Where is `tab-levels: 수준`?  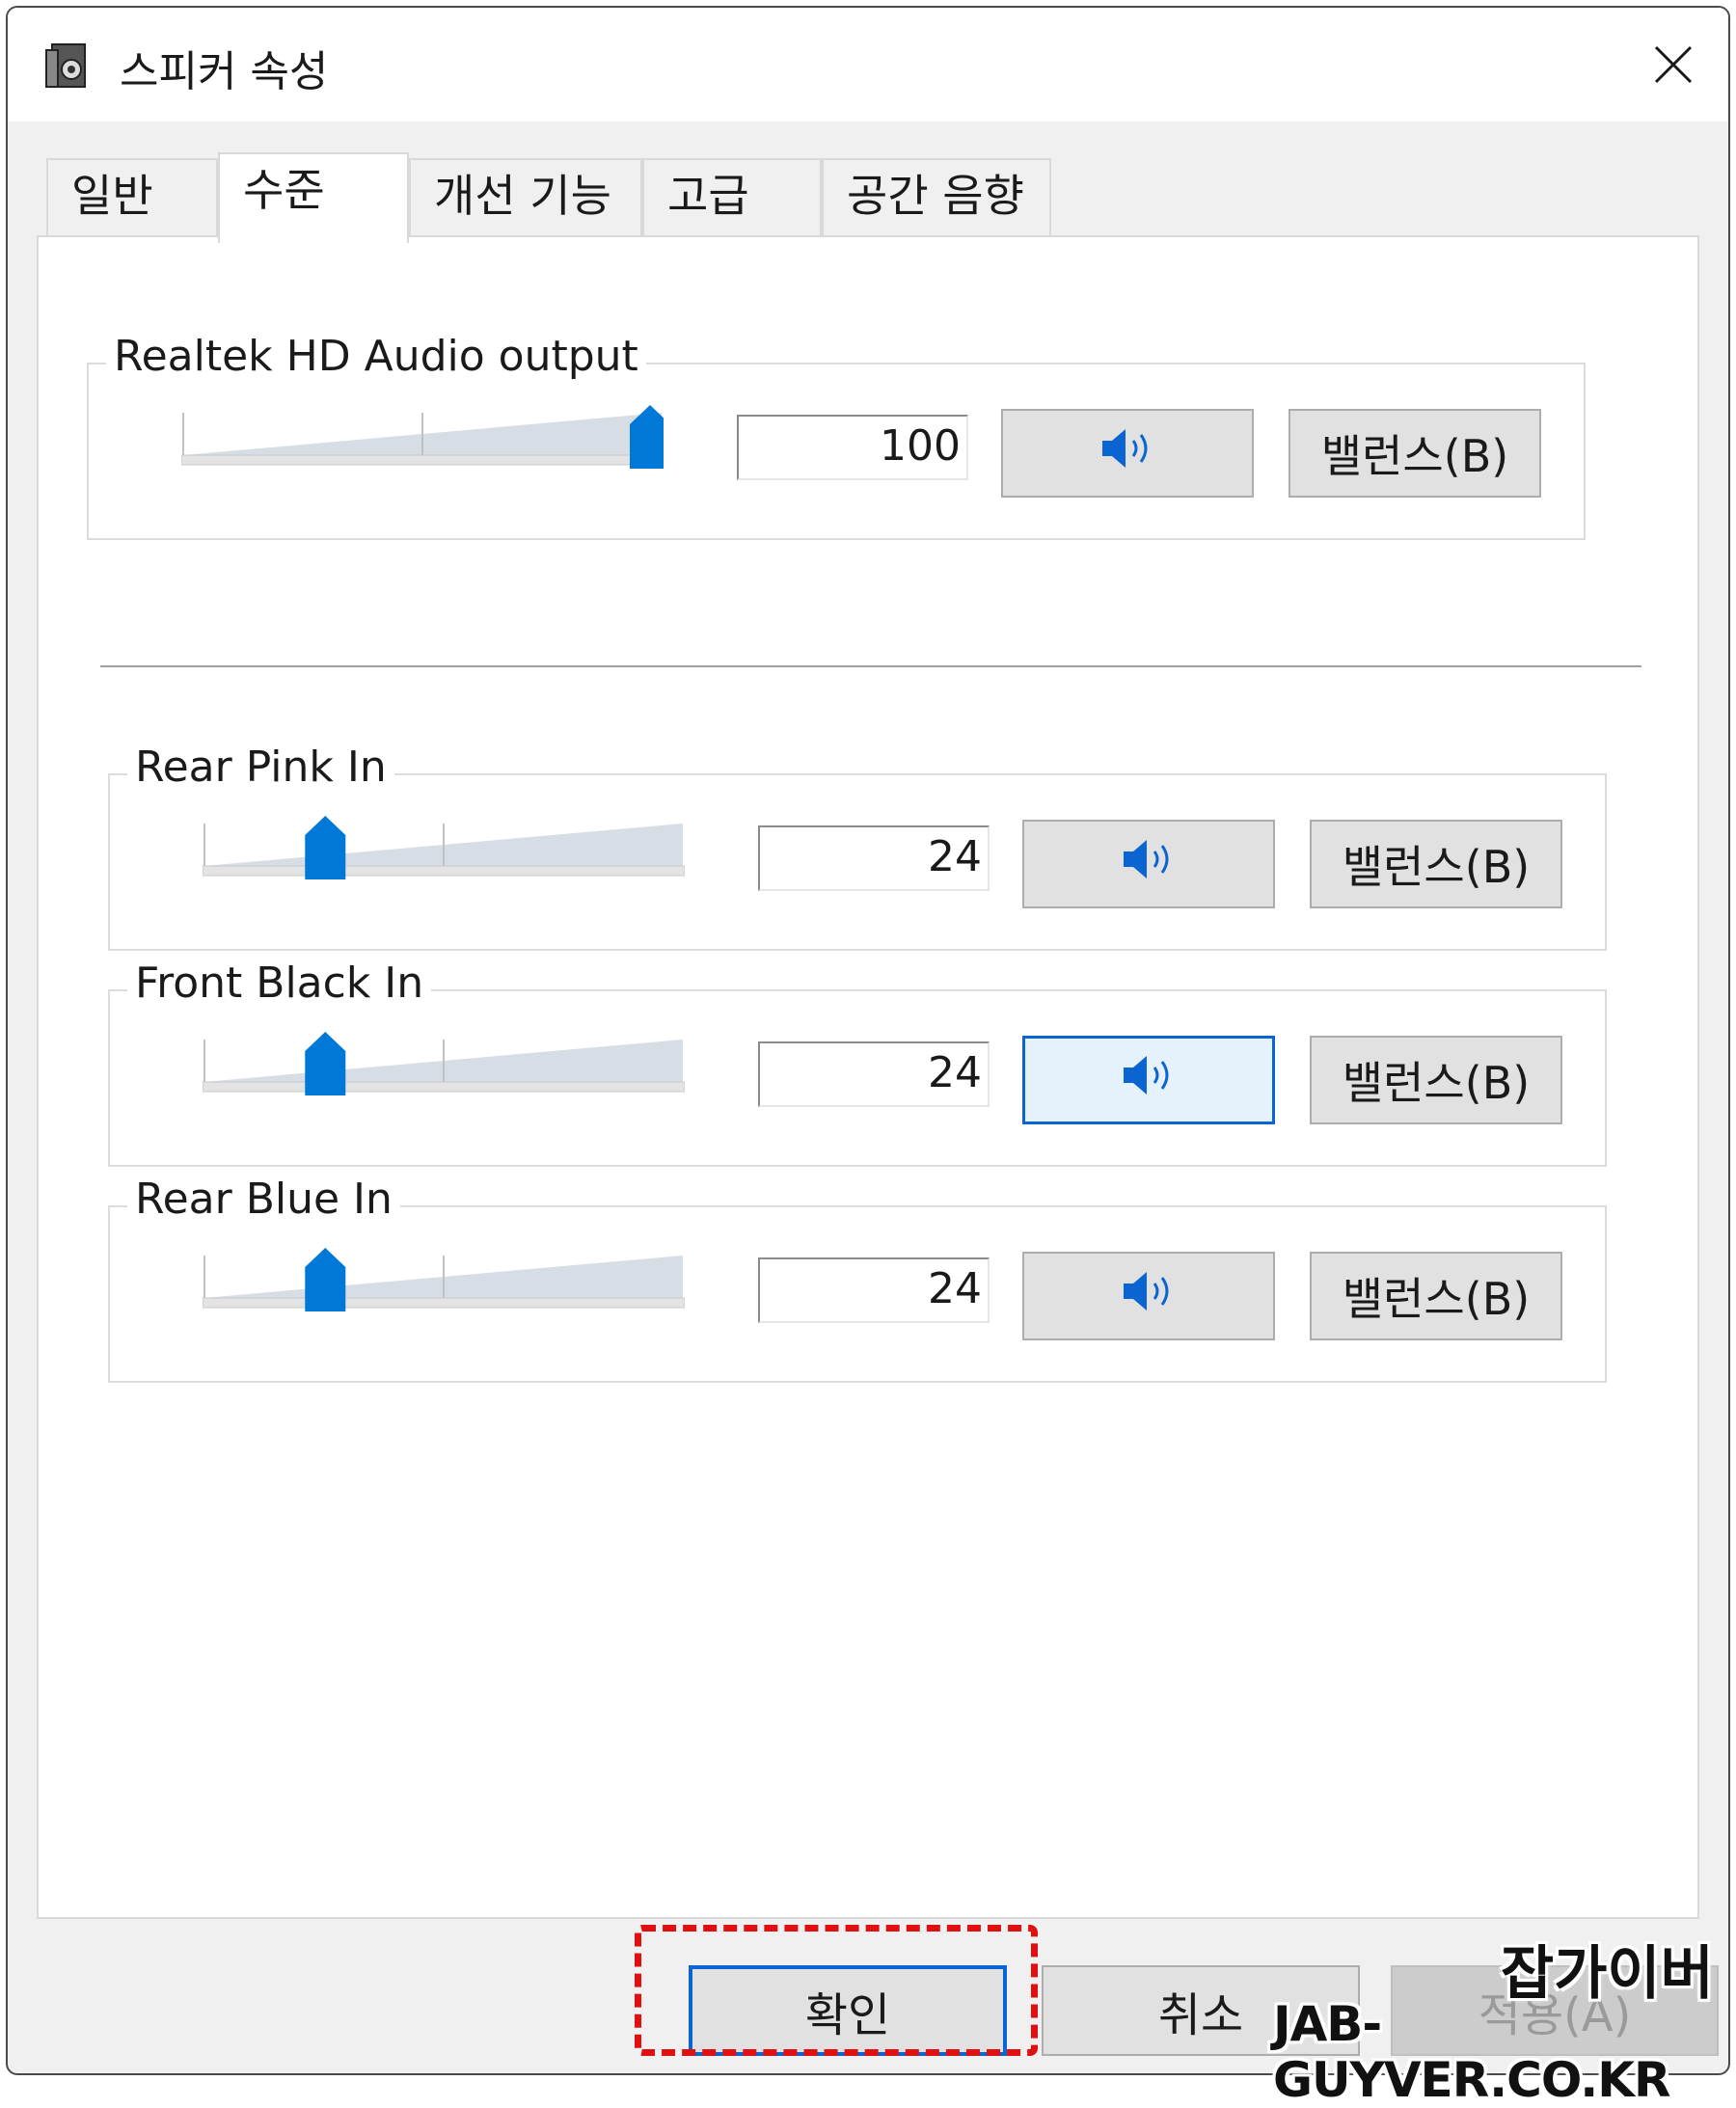 tab-levels: 수준 is located at coordinates (313, 198).